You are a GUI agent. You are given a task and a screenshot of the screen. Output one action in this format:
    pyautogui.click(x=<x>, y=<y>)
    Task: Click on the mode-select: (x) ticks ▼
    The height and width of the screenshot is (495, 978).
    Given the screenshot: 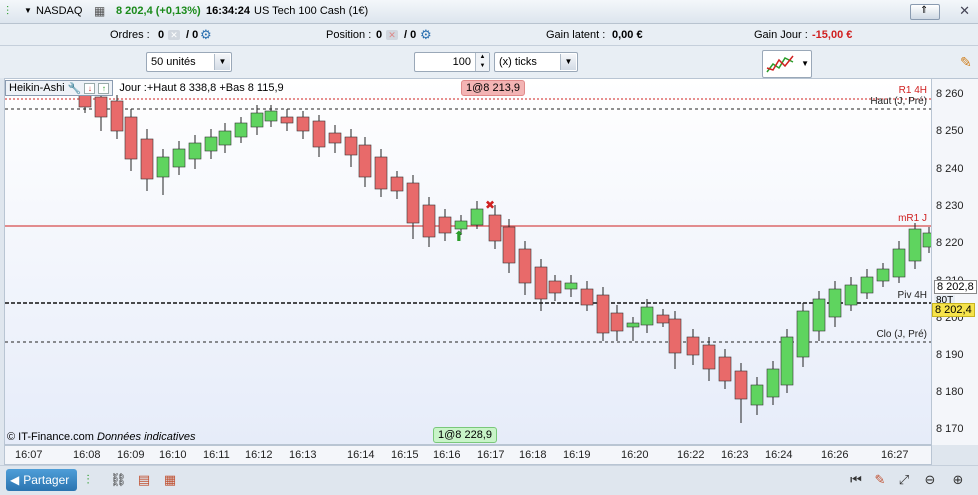 What is the action you would take?
    pyautogui.click(x=536, y=62)
    